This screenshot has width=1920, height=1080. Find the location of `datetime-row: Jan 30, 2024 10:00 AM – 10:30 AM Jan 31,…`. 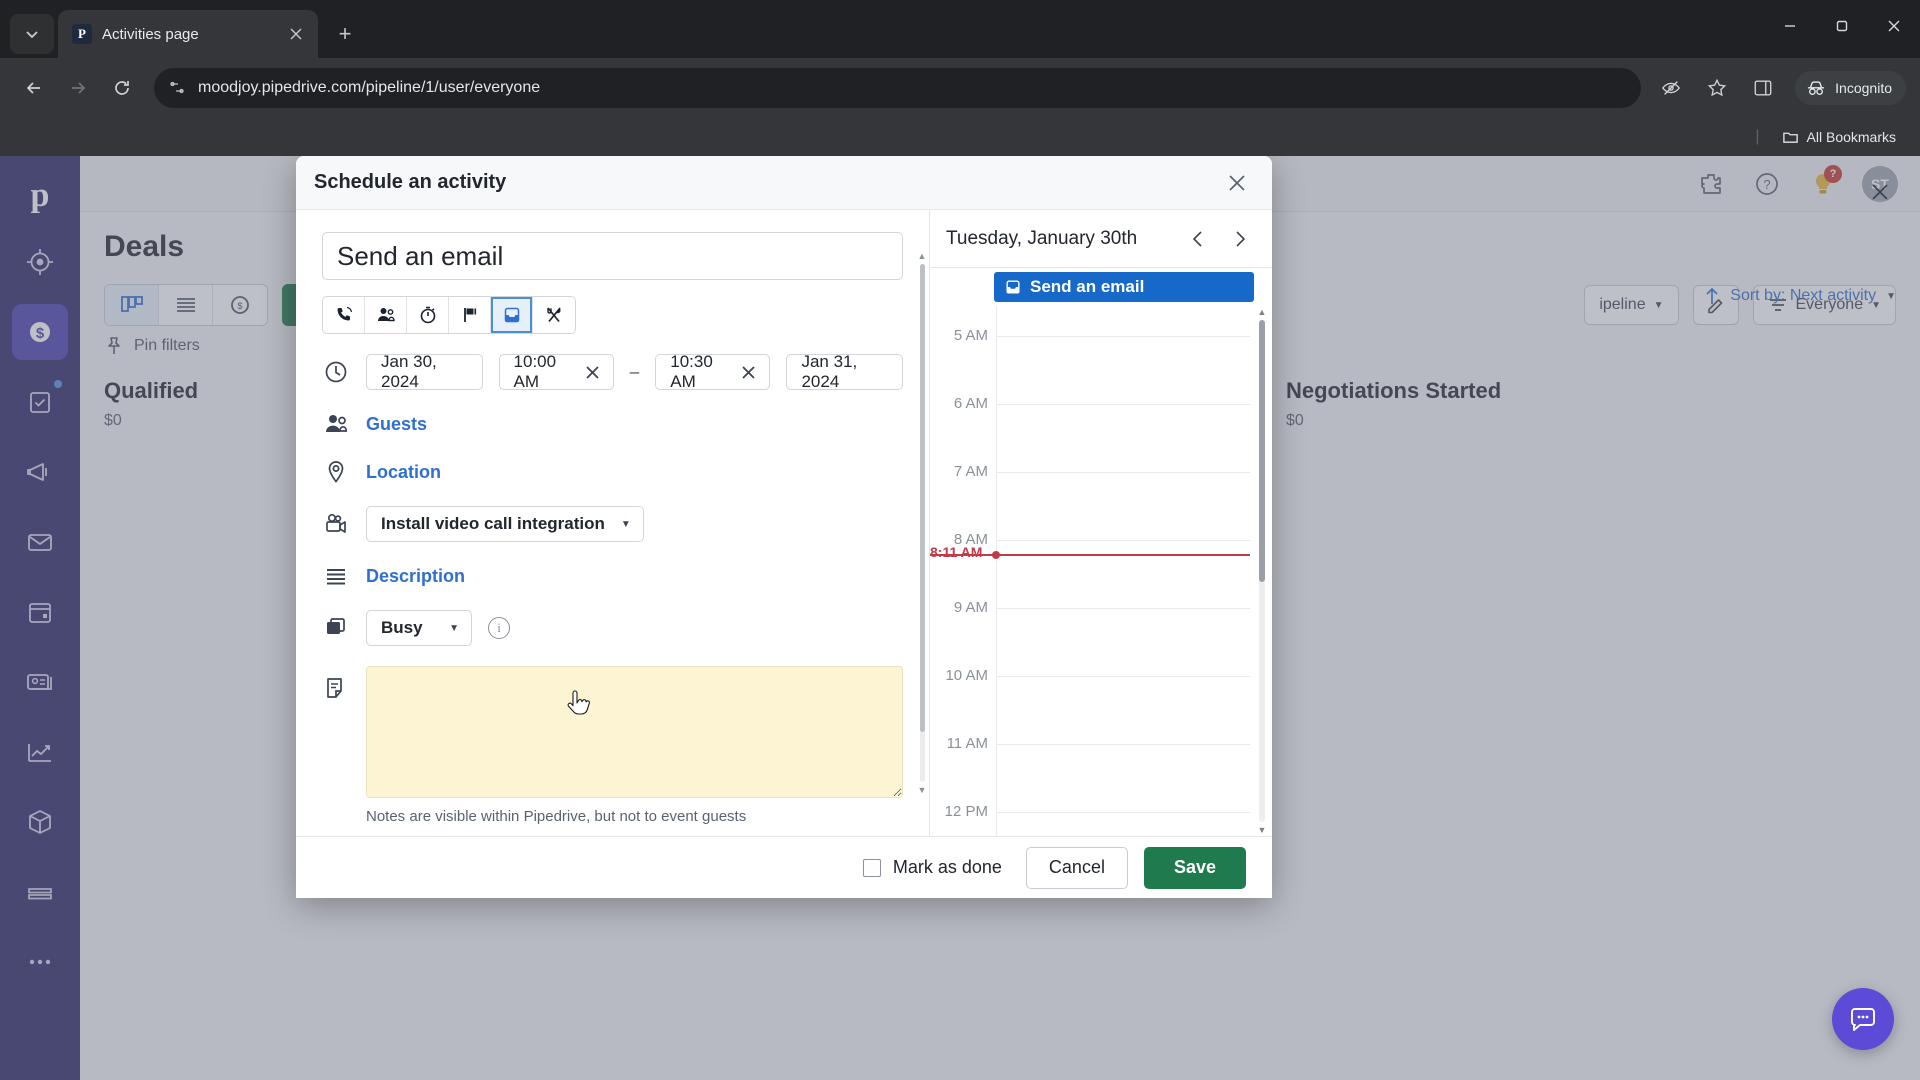

datetime-row: Jan 30, 2024 10:00 AM – 10:30 AM Jan 31,… is located at coordinates (612, 371).